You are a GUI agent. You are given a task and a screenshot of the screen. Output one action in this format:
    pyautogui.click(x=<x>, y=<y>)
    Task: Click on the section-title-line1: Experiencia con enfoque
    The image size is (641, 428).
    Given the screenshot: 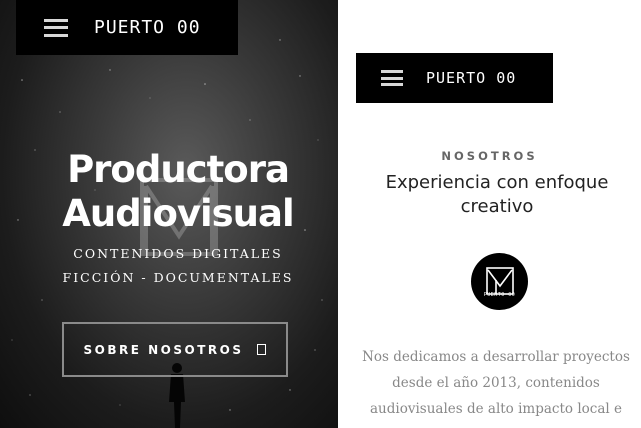 What is the action you would take?
    pyautogui.click(x=497, y=182)
    